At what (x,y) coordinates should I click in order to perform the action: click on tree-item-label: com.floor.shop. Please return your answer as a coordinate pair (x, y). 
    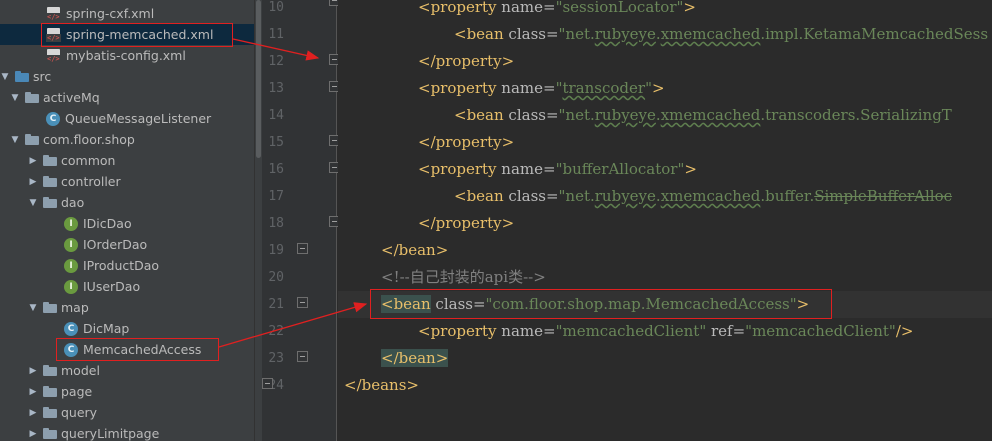
    Looking at the image, I should click on (89, 139).